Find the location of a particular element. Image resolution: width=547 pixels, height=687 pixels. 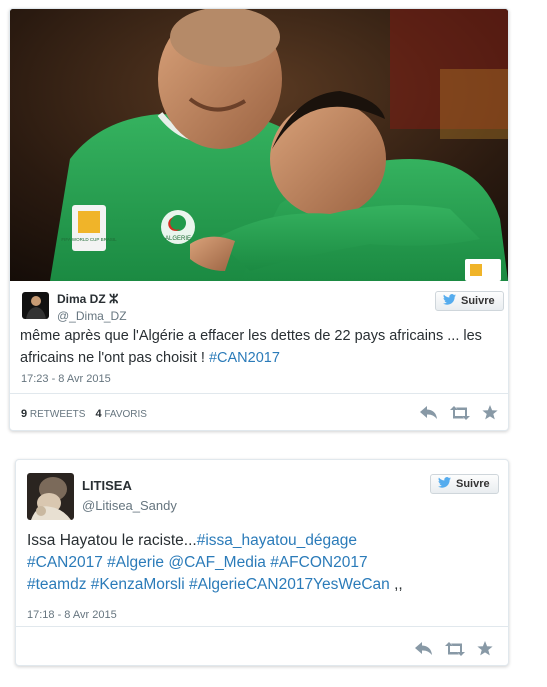

hashtag-link: #AFCON2017 is located at coordinates (318, 562).